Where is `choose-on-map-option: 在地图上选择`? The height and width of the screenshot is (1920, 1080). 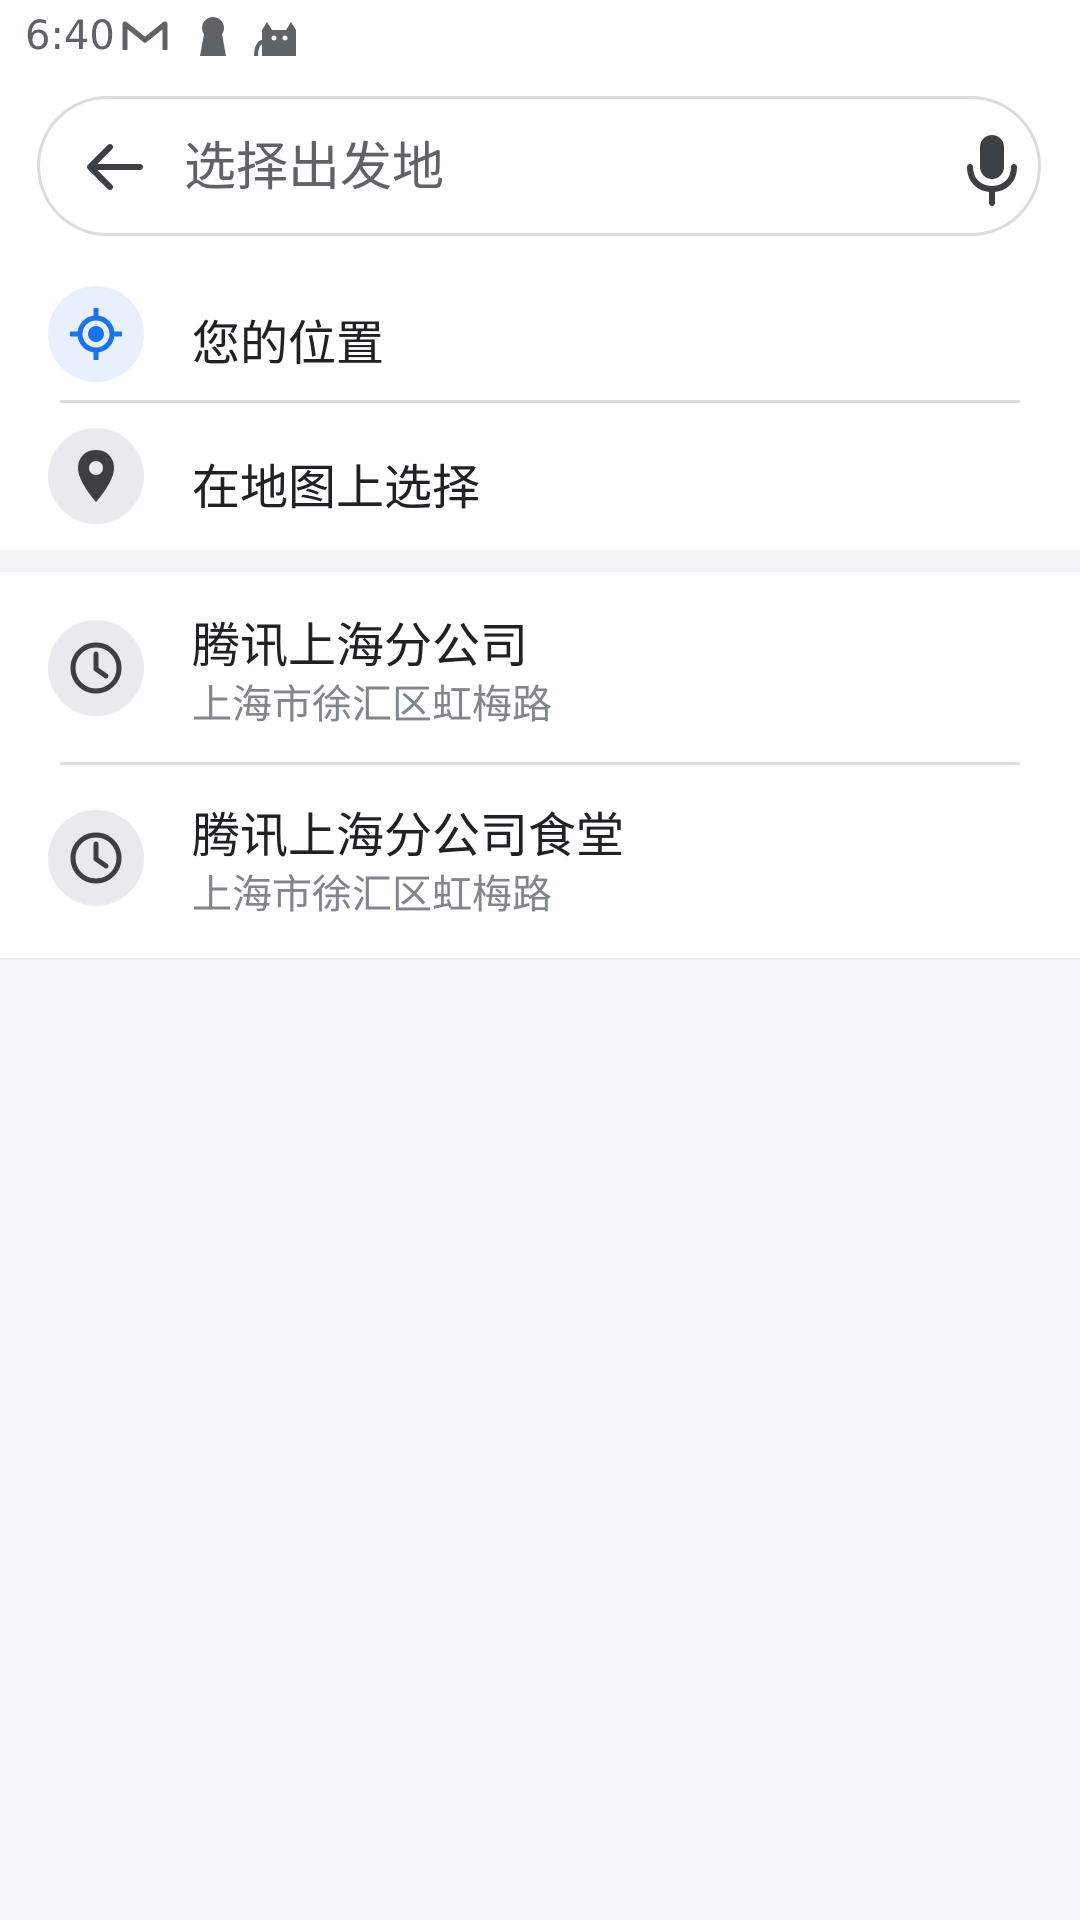 choose-on-map-option: 在地图上选择 is located at coordinates (540, 478).